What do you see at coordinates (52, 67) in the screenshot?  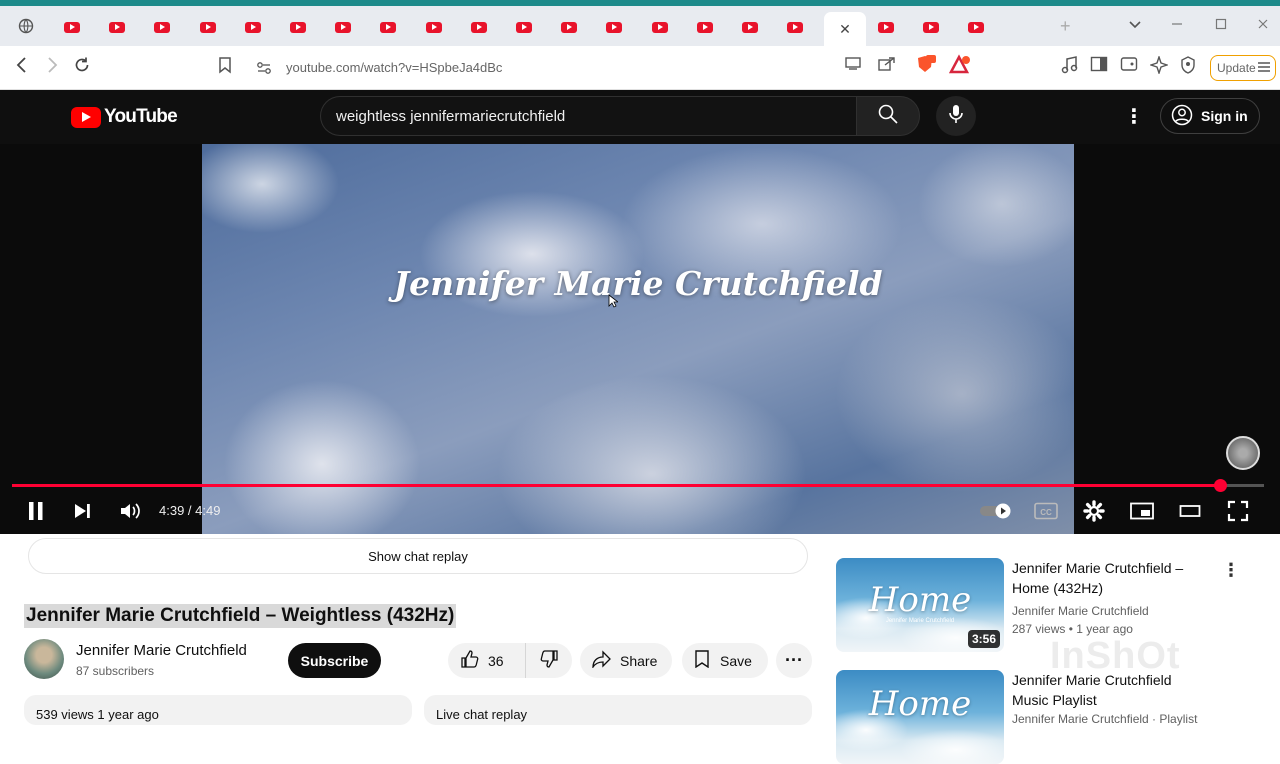 I see `forward-icon` at bounding box center [52, 67].